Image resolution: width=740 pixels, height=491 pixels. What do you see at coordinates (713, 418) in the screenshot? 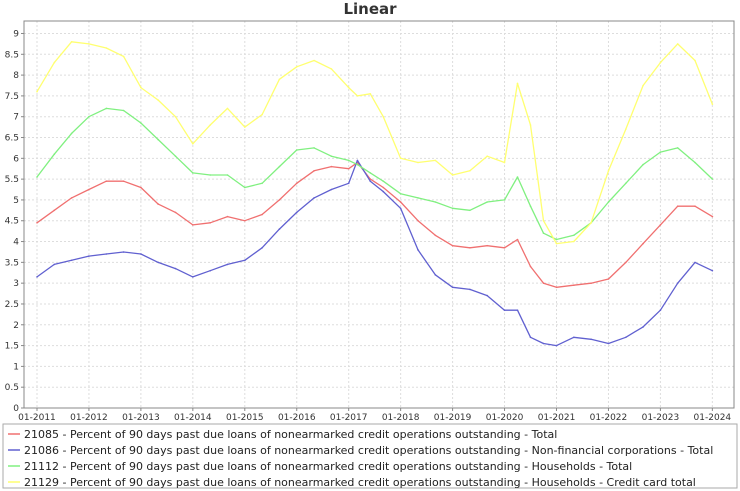
I see `x-tick-label: 01-2024` at bounding box center [713, 418].